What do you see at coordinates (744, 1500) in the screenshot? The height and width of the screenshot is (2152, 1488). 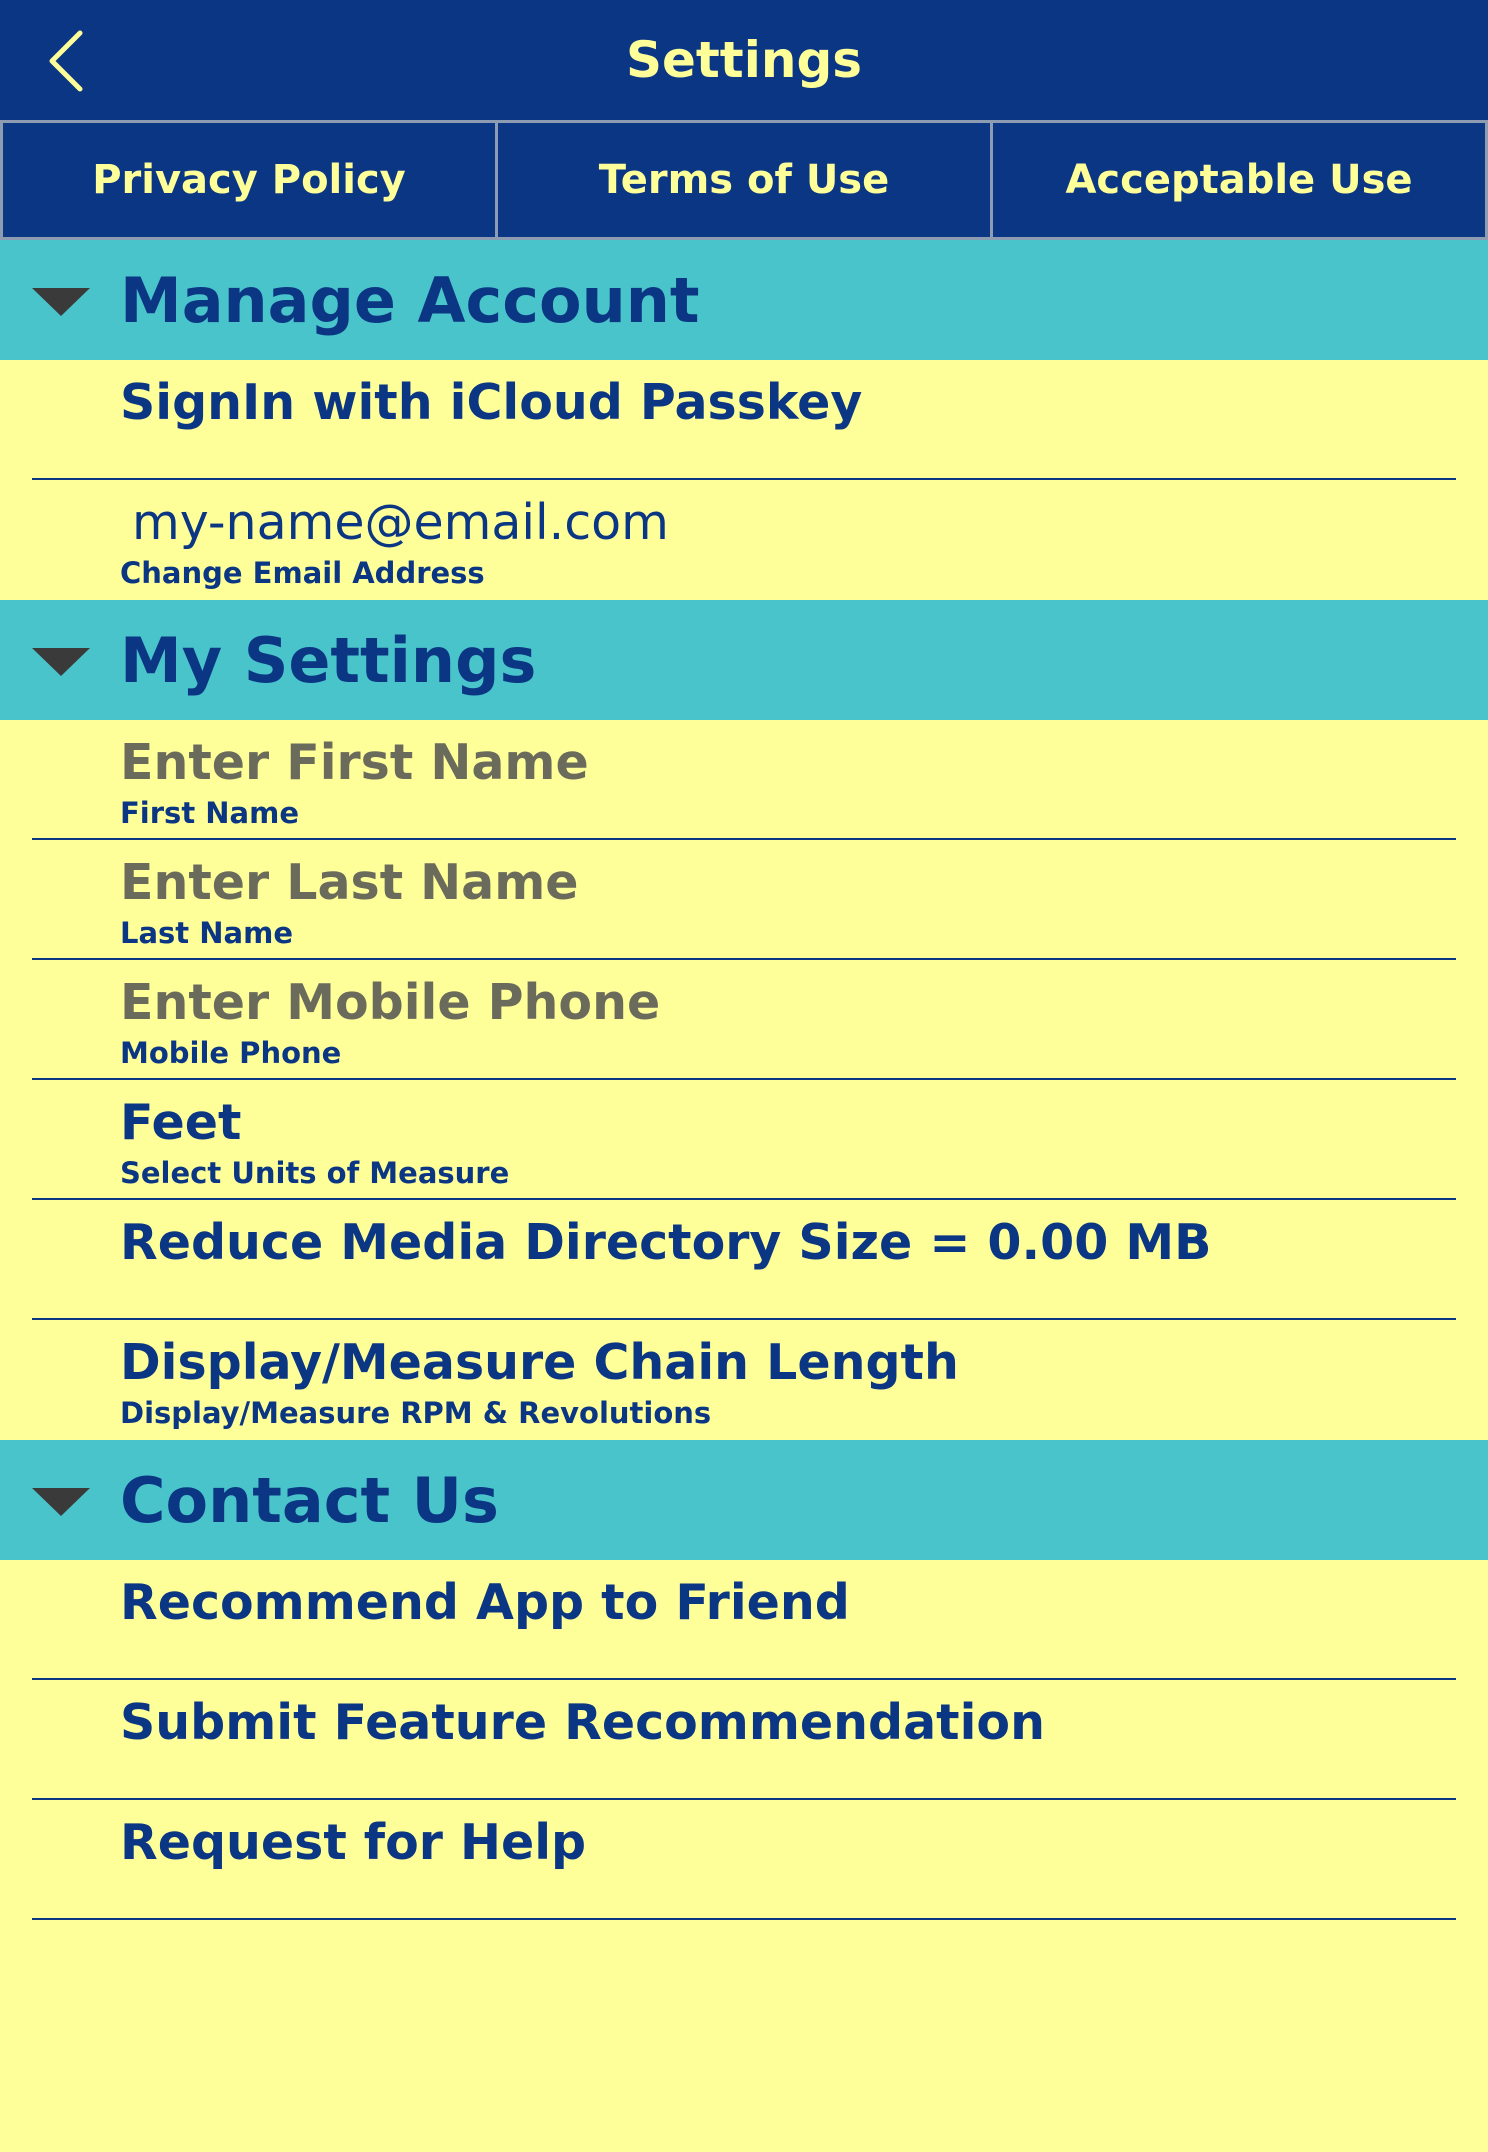 I see `section-header-contact-us: Contact Us` at bounding box center [744, 1500].